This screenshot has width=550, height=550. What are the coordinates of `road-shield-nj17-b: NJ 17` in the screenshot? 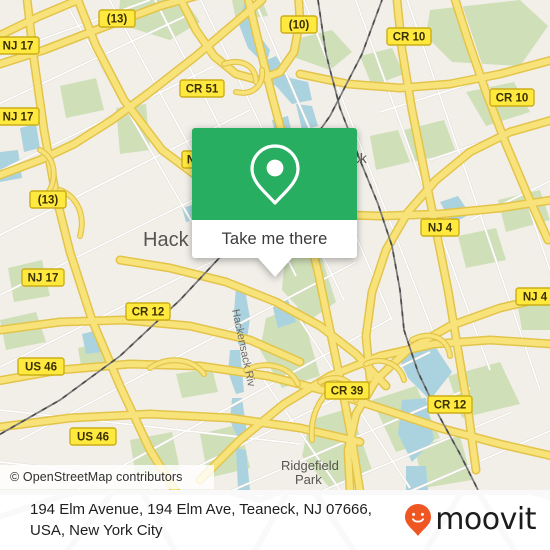 It's located at (20, 116).